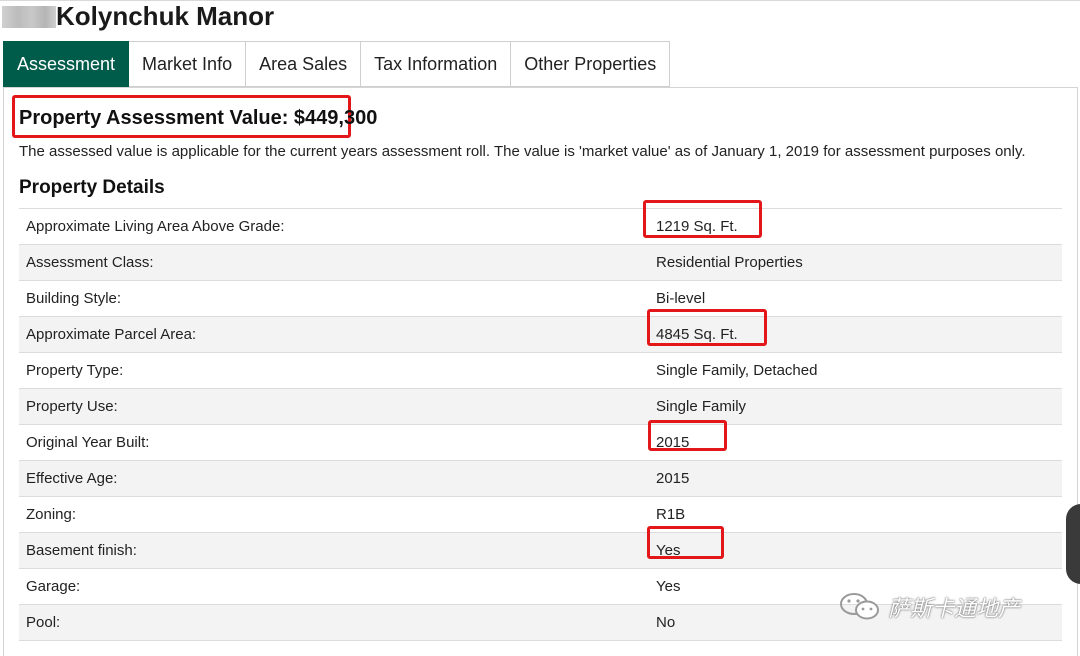  I want to click on row-label: Garage:, so click(53, 586).